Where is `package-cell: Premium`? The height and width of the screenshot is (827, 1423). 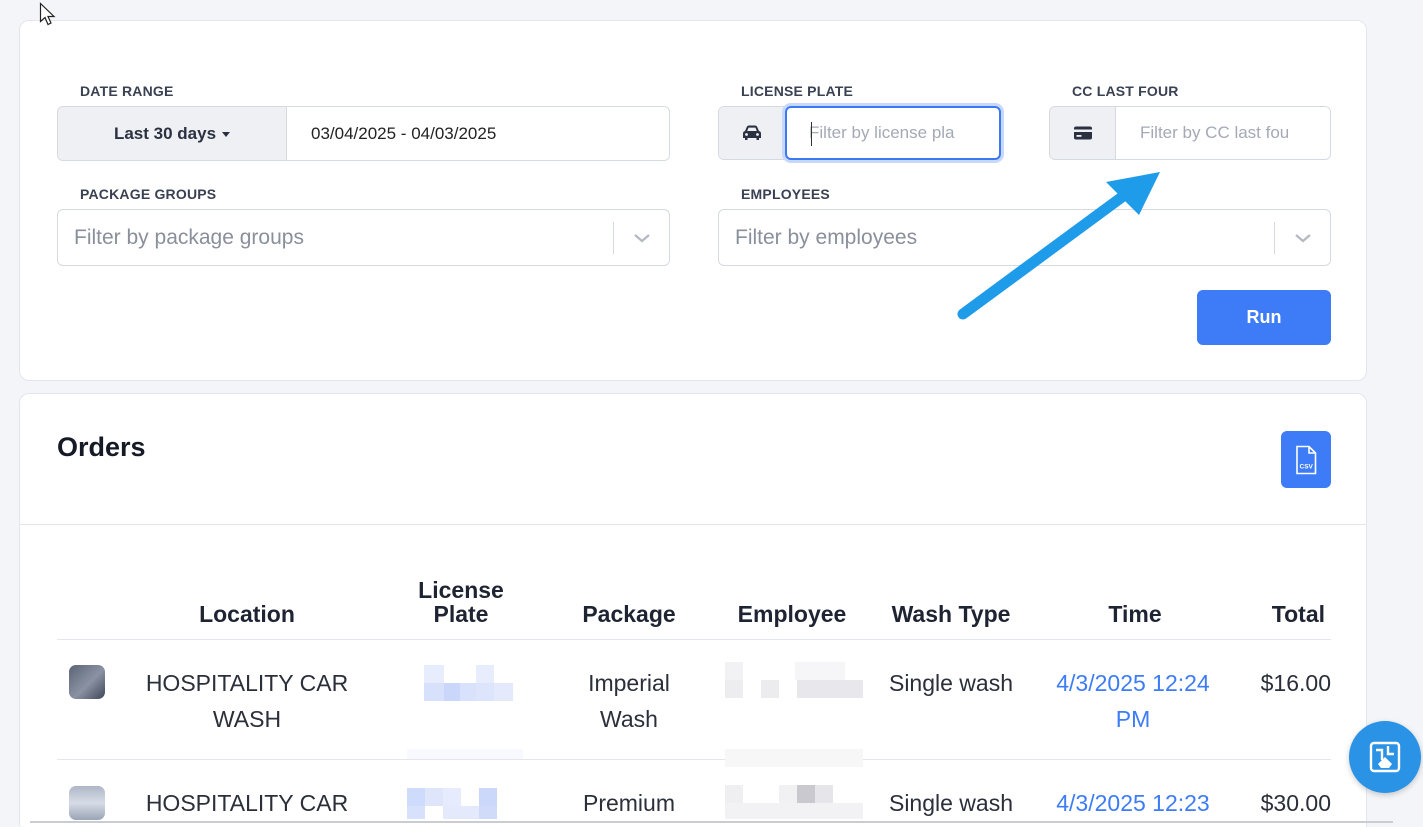 package-cell: Premium is located at coordinates (628, 803).